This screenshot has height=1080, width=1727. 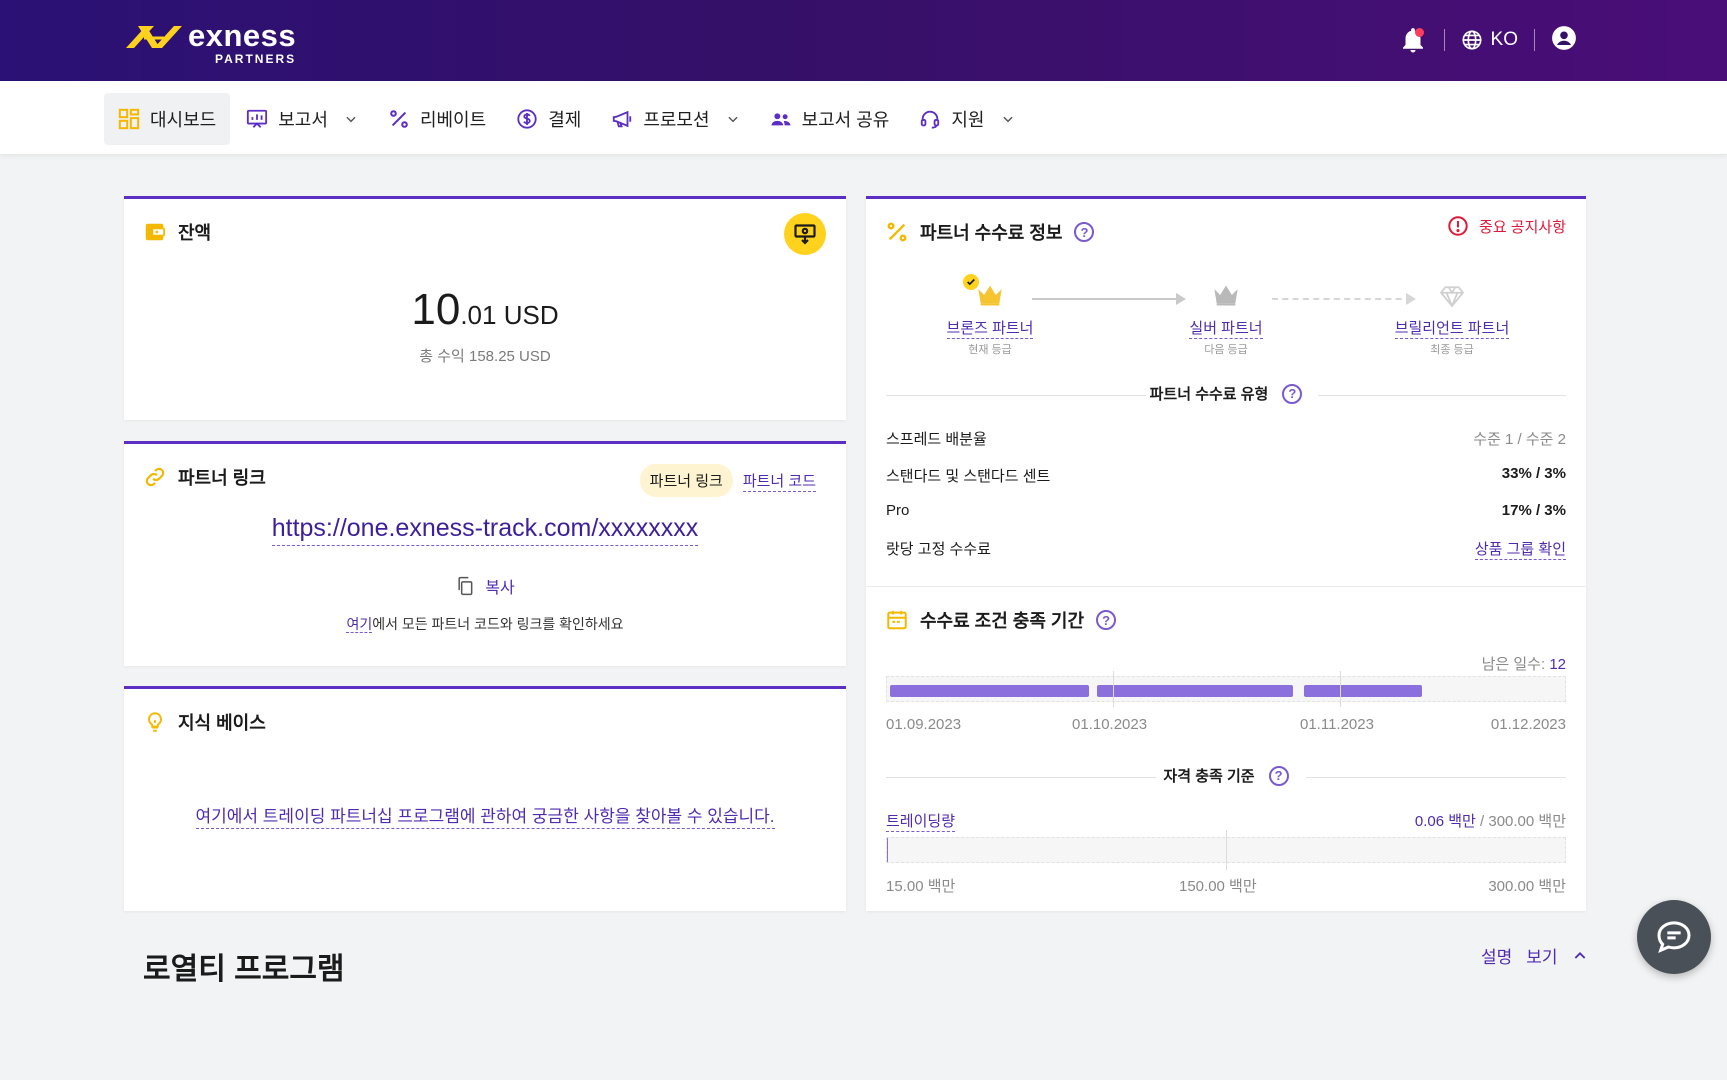 I want to click on notification-dot, so click(x=1419, y=32).